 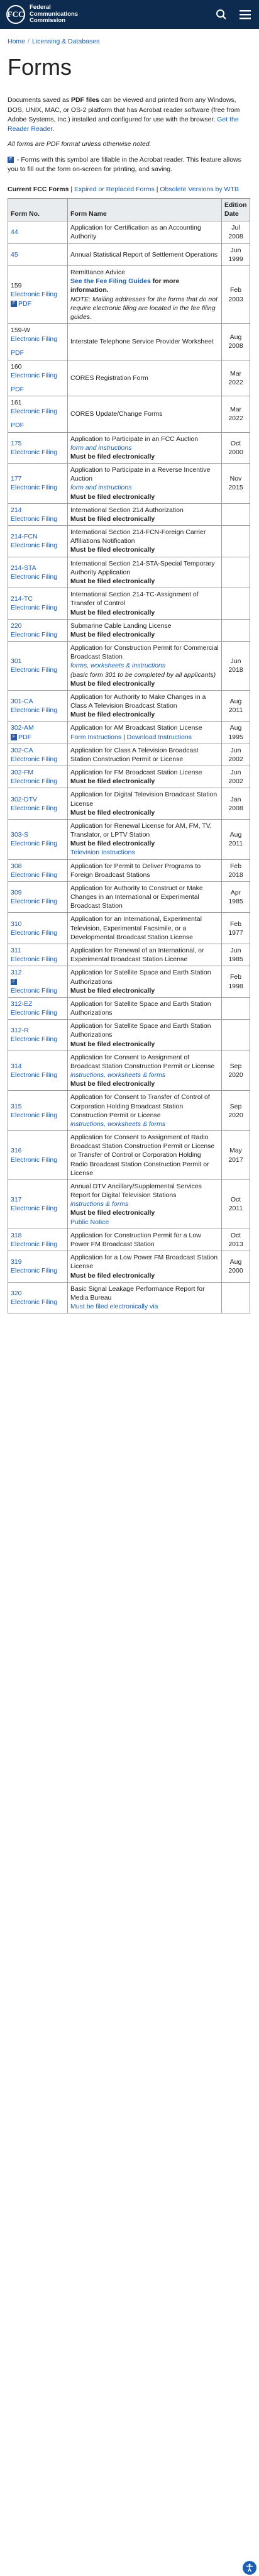 I want to click on form-number-link: 308, so click(x=38, y=866).